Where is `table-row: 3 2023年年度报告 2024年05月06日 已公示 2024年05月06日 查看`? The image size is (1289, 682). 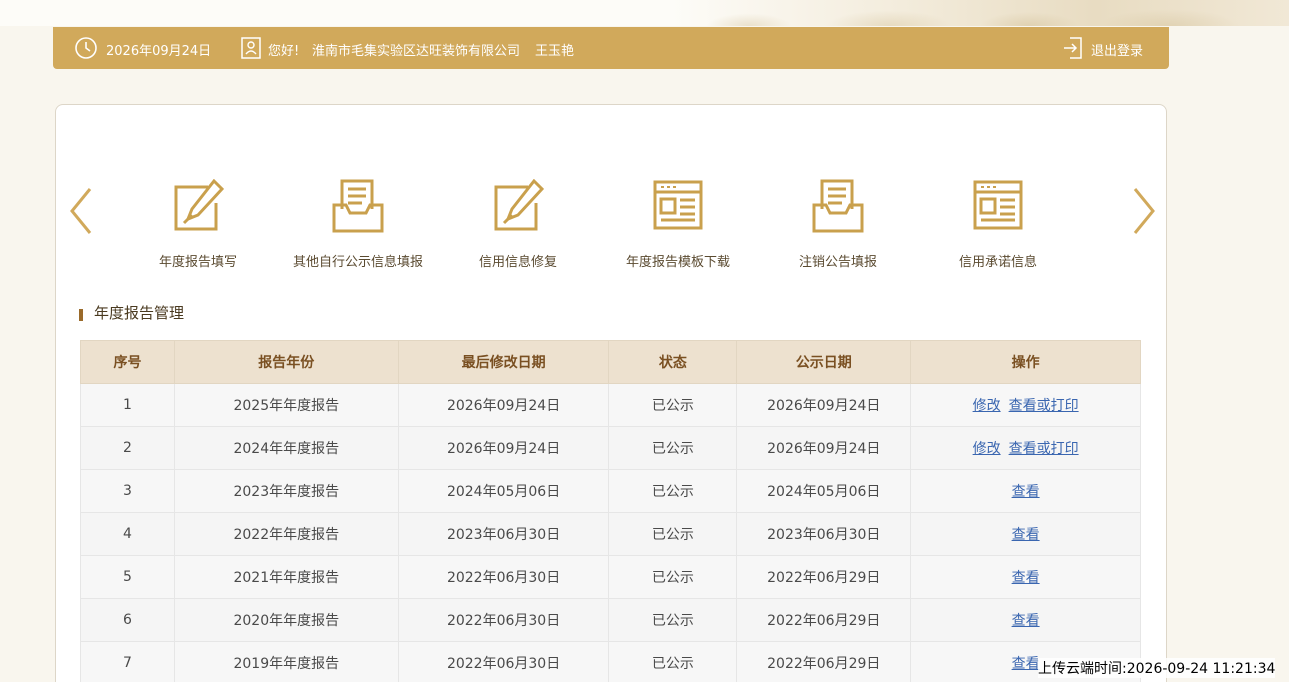
table-row: 3 2023年年度报告 2024年05月06日 已公示 2024年05月06日 查看 is located at coordinates (610, 491).